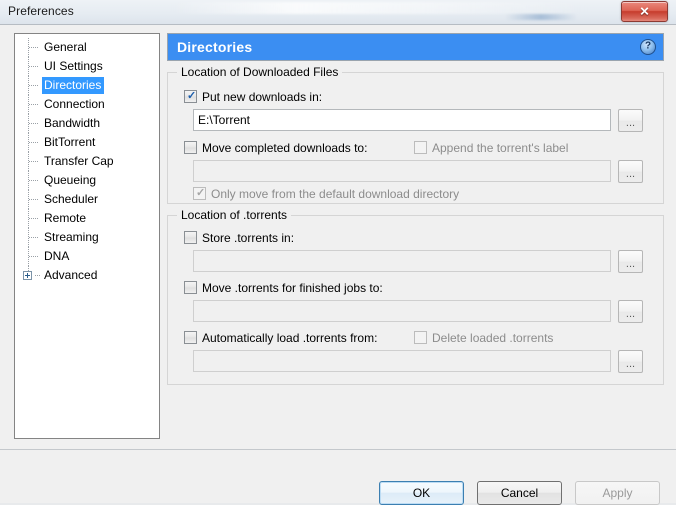 The width and height of the screenshot is (676, 505). What do you see at coordinates (519, 493) in the screenshot?
I see `cancel-button: Cancel` at bounding box center [519, 493].